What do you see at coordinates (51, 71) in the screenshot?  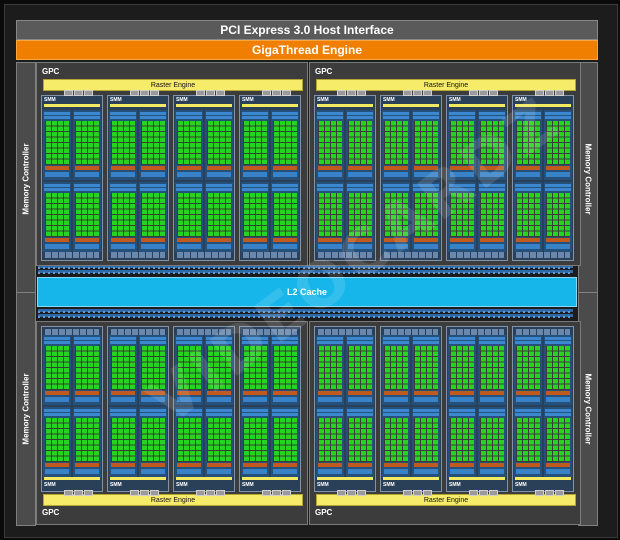 I see `gpc-label: GPC` at bounding box center [51, 71].